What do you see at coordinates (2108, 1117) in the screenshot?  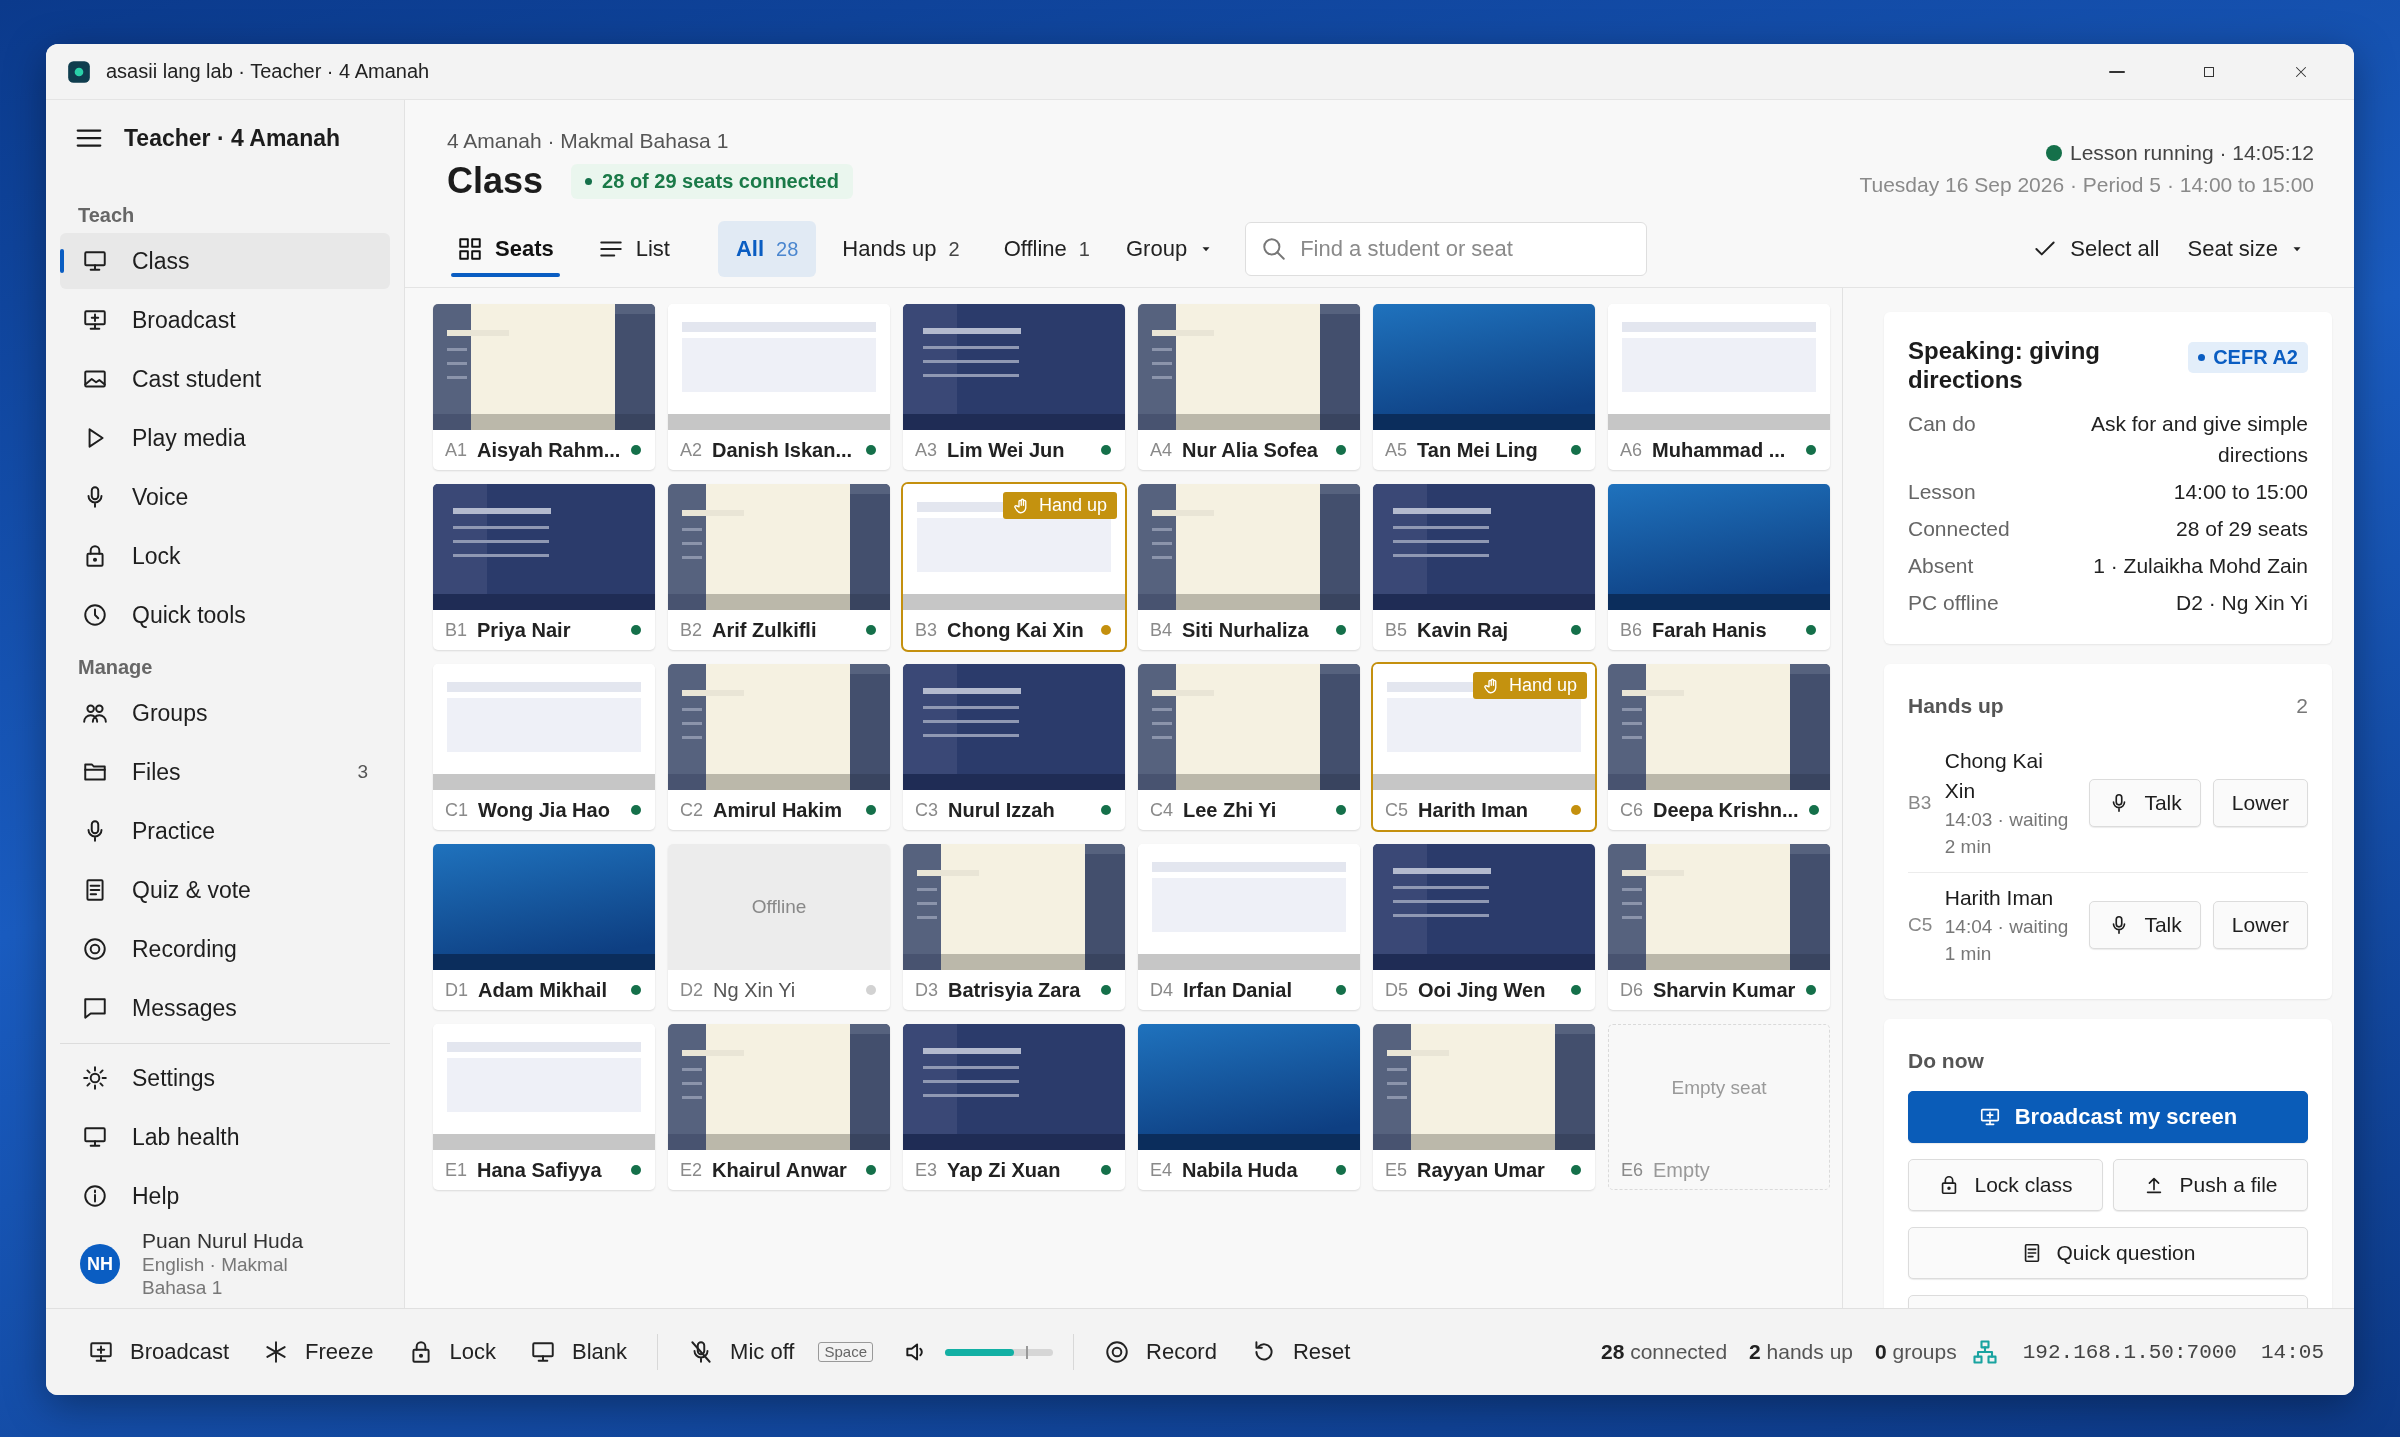 I see `action-button: Broadcast my screen` at bounding box center [2108, 1117].